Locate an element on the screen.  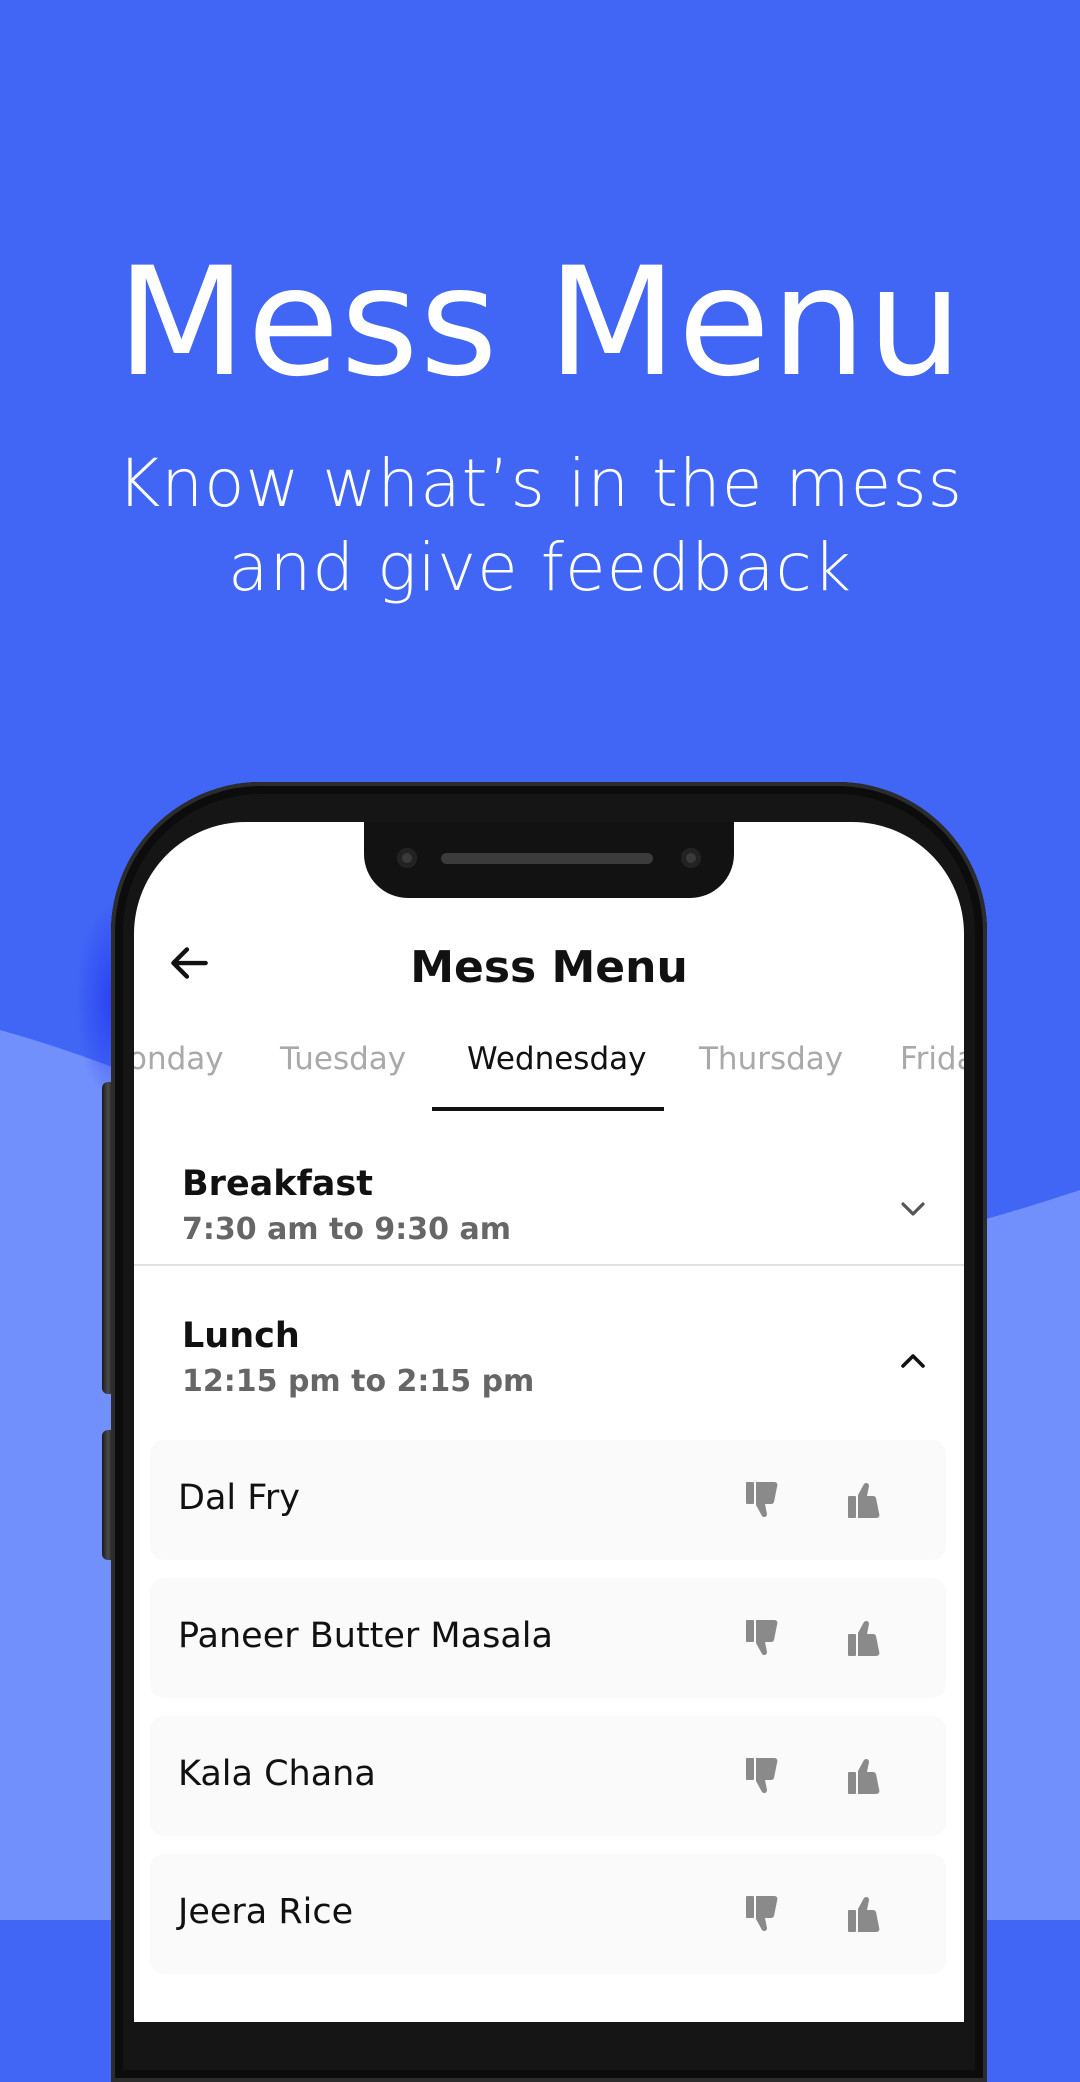
app-header: Mess Menu is located at coordinates (549, 965).